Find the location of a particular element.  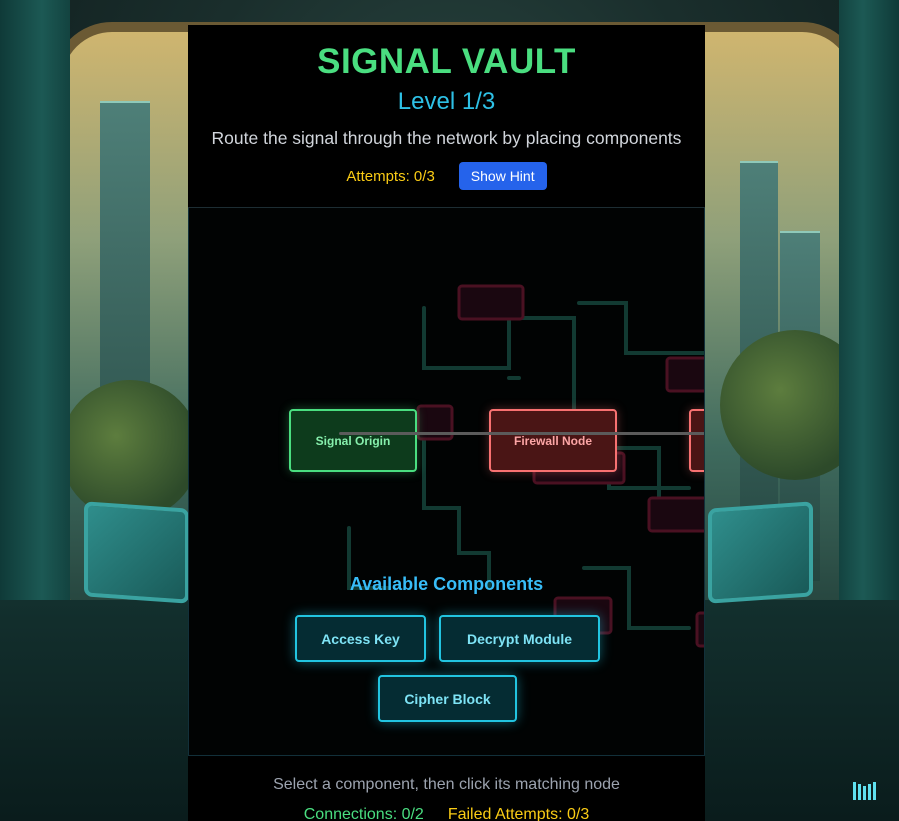

failed-attempts-counter: Failed Attempts: 0/3 is located at coordinates (518, 813).